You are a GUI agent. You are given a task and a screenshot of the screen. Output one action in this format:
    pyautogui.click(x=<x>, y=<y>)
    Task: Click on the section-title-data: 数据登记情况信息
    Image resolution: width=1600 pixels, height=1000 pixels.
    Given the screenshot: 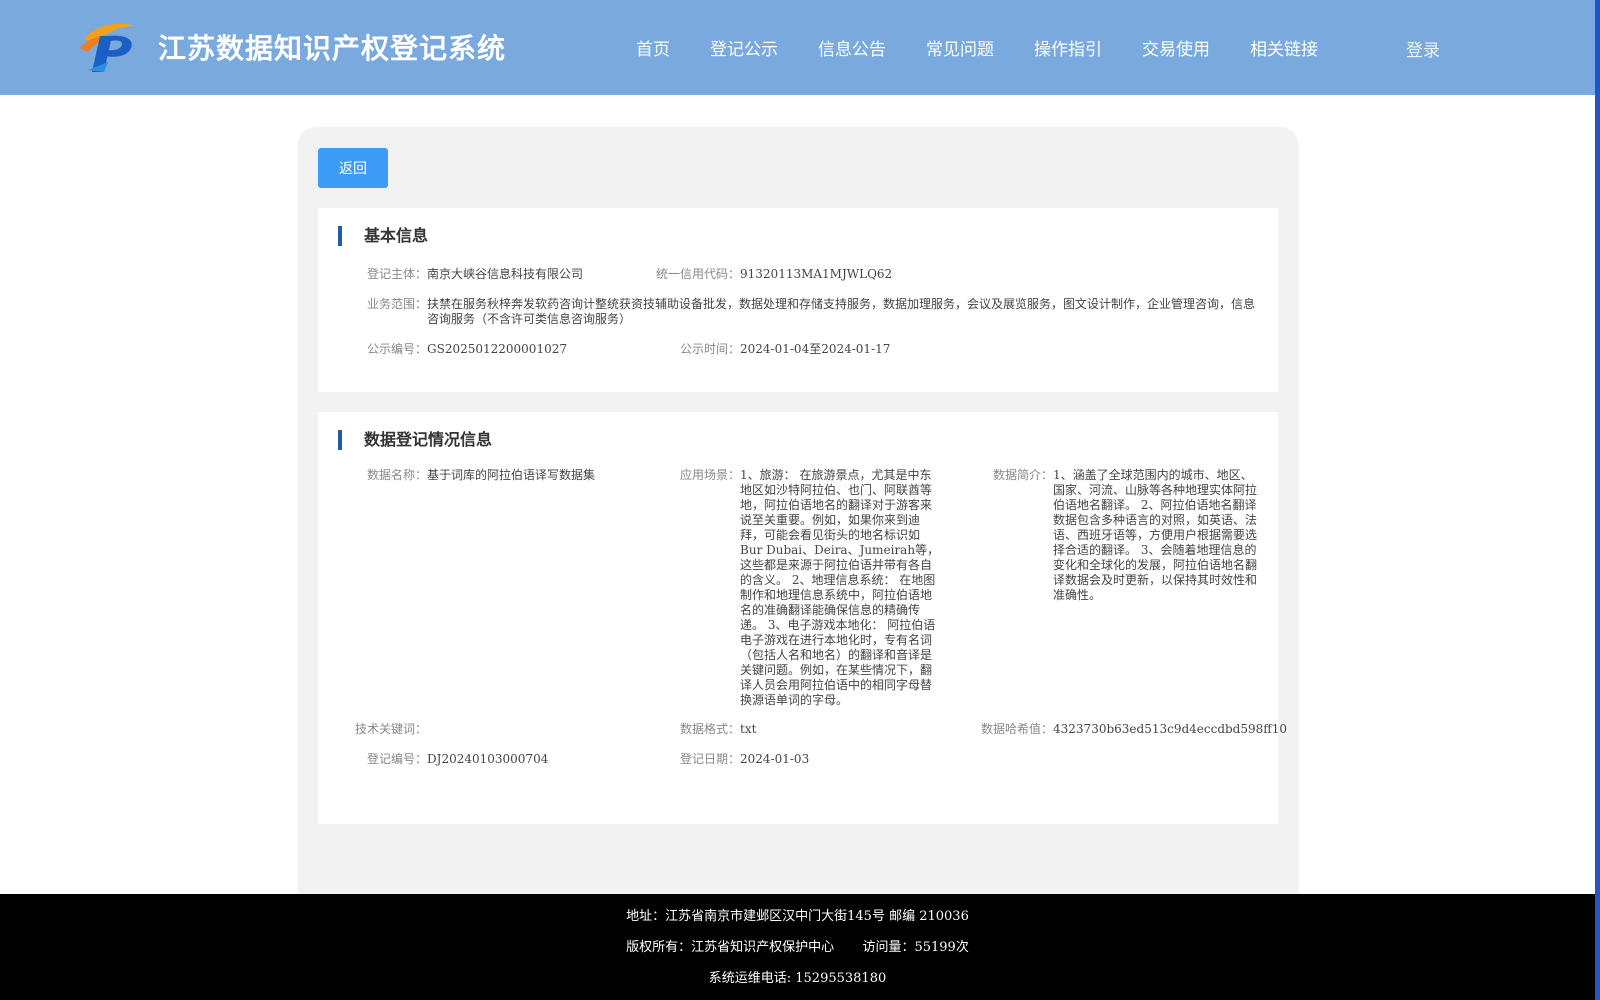 What is the action you would take?
    pyautogui.click(x=415, y=440)
    